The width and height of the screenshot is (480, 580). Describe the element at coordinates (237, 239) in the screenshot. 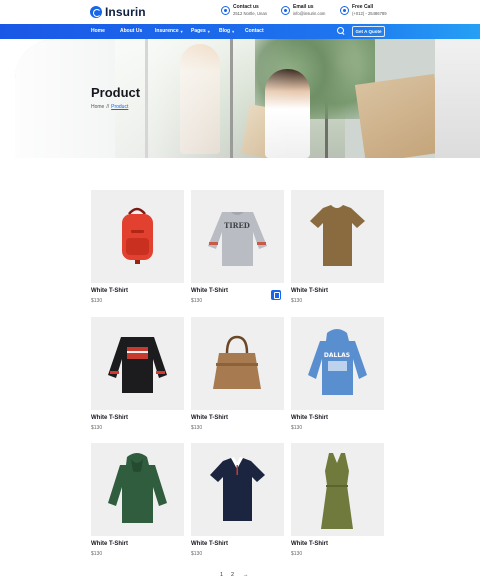

I see `grey-sweatshirt-icon: TIRED` at that location.